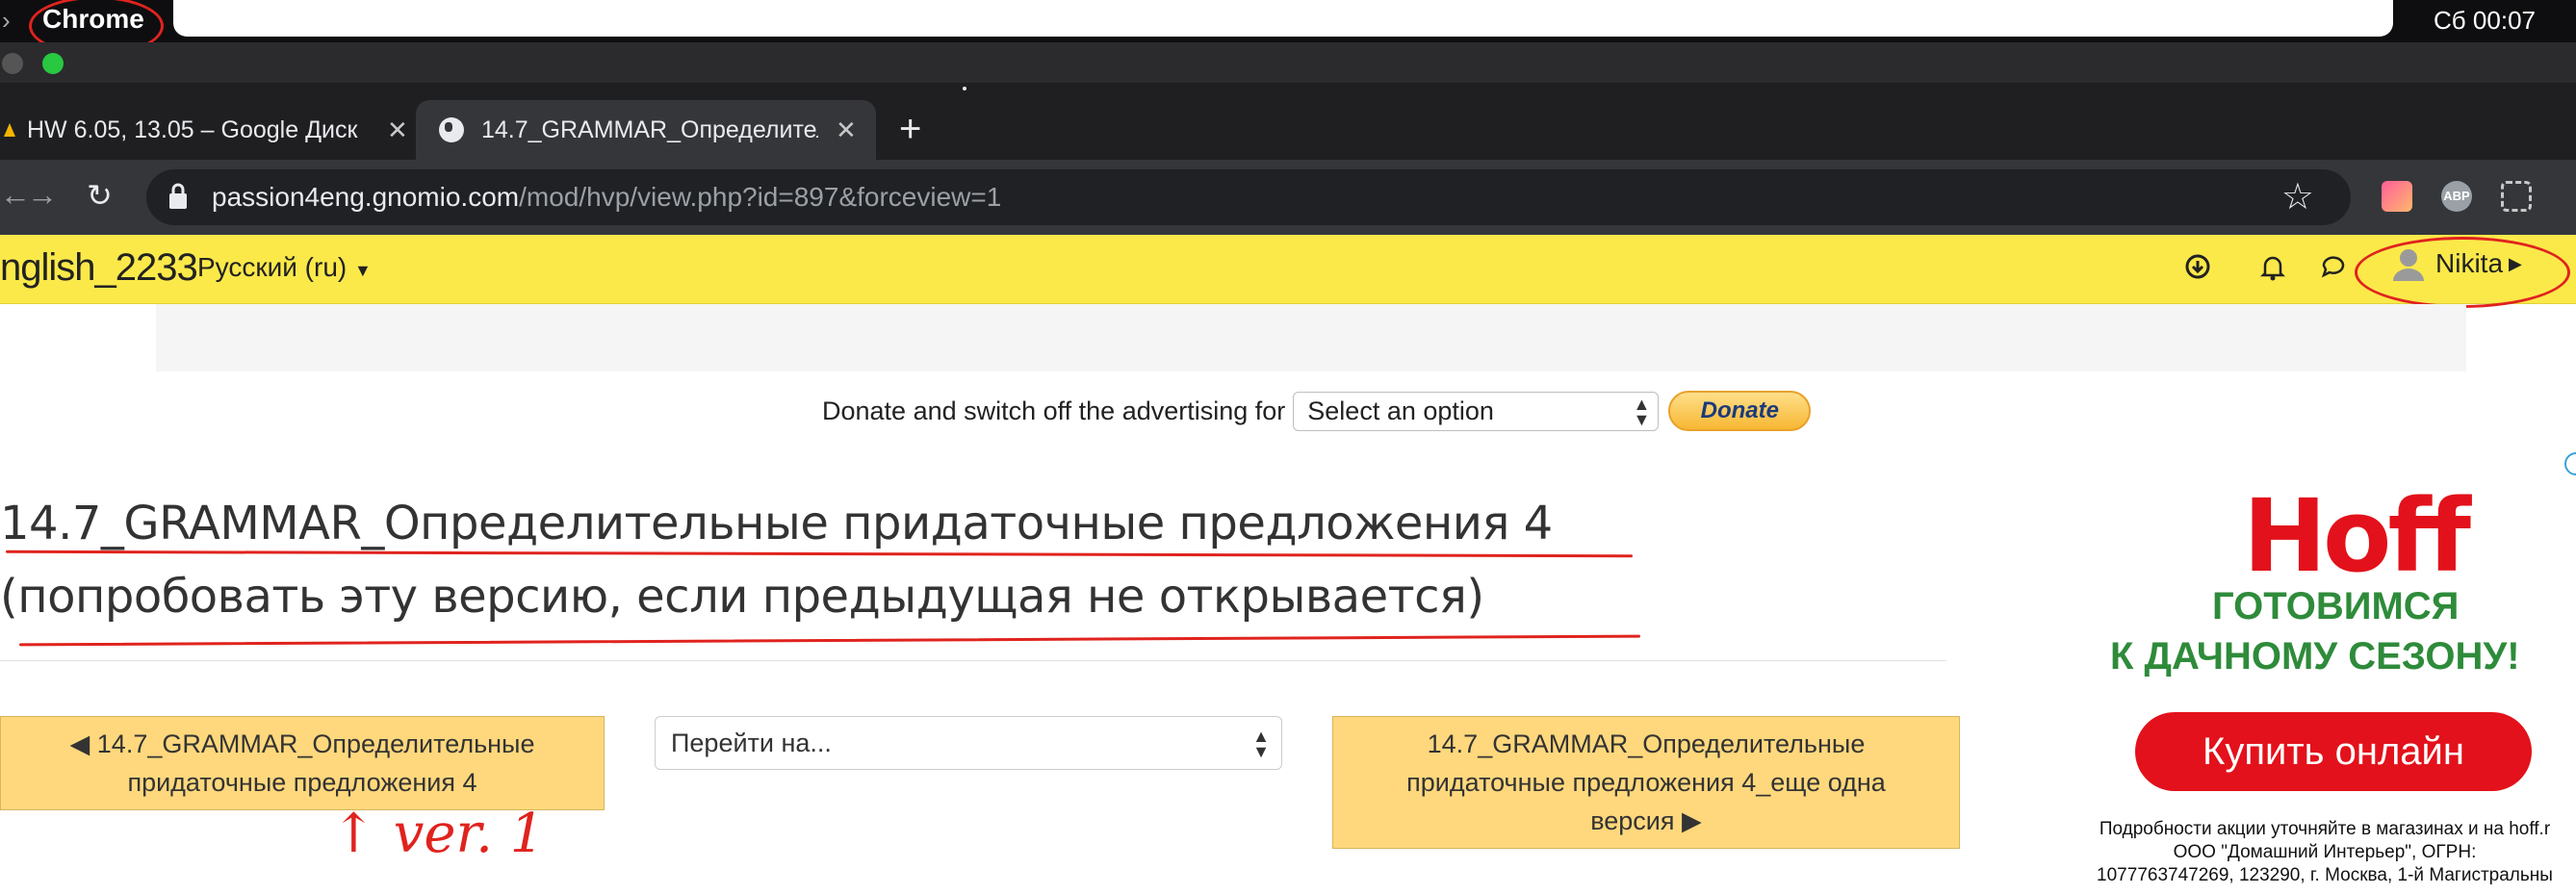  I want to click on site-navbar: nglish_2233 Русский (ru) ▼ Nikita ▶, so click(1288, 269).